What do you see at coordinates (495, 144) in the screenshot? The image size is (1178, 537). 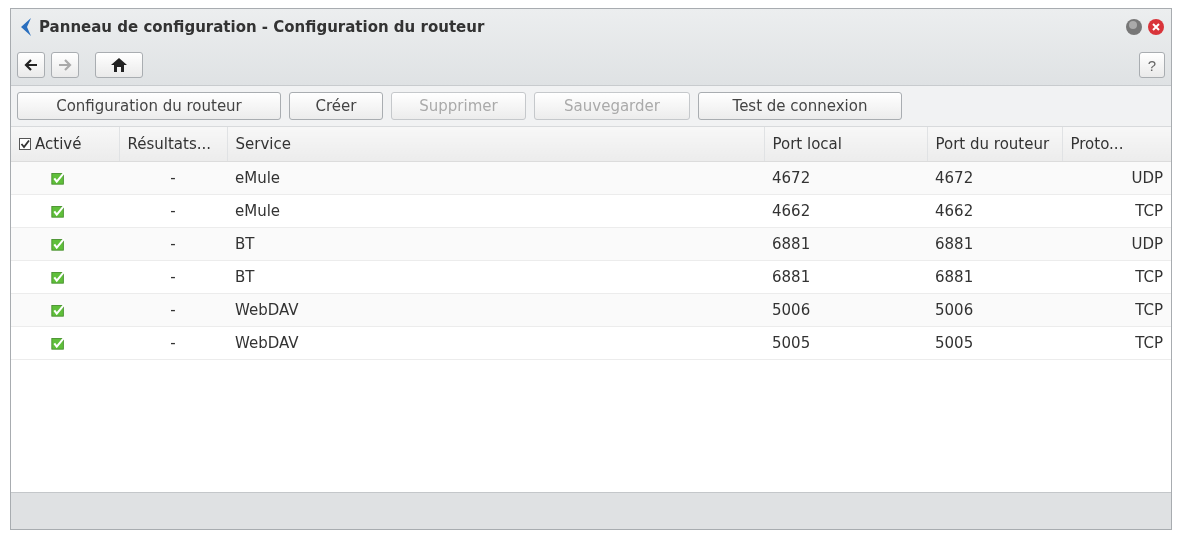 I see `column-header: Service` at bounding box center [495, 144].